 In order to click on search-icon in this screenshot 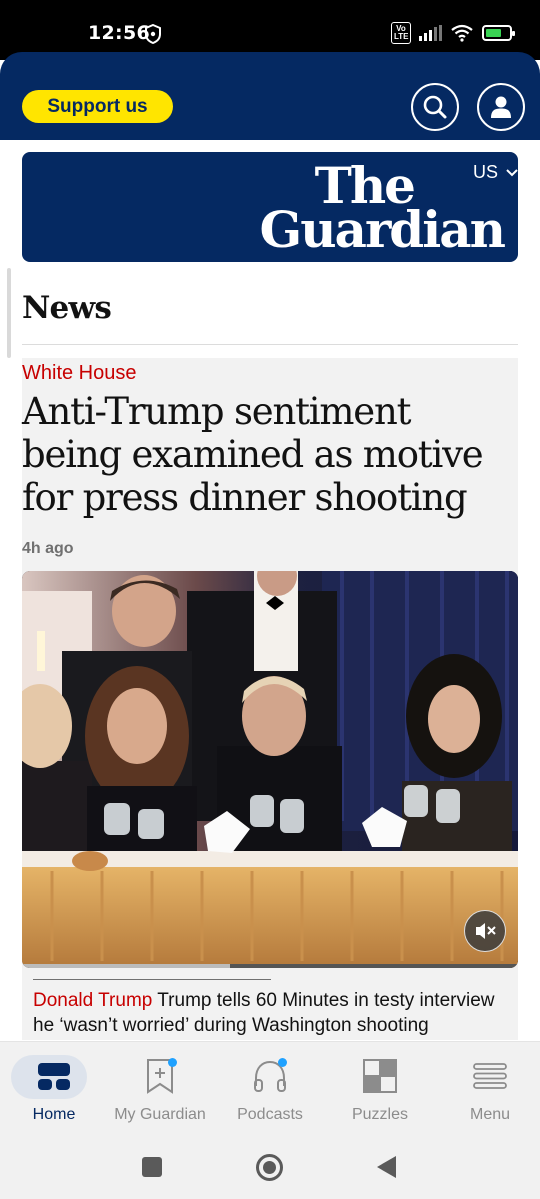, I will do `click(435, 107)`.